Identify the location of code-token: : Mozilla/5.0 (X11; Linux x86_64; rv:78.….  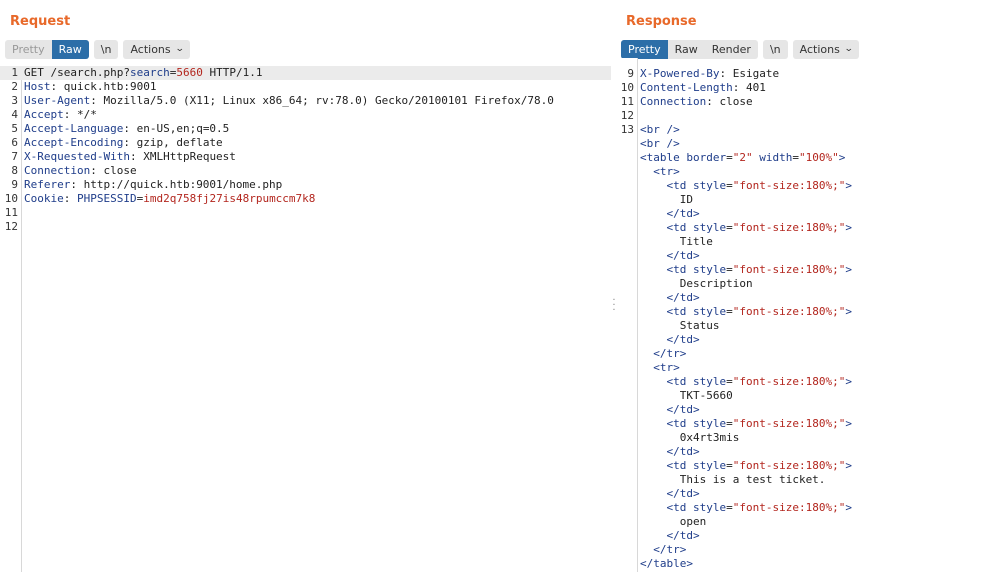
(322, 100).